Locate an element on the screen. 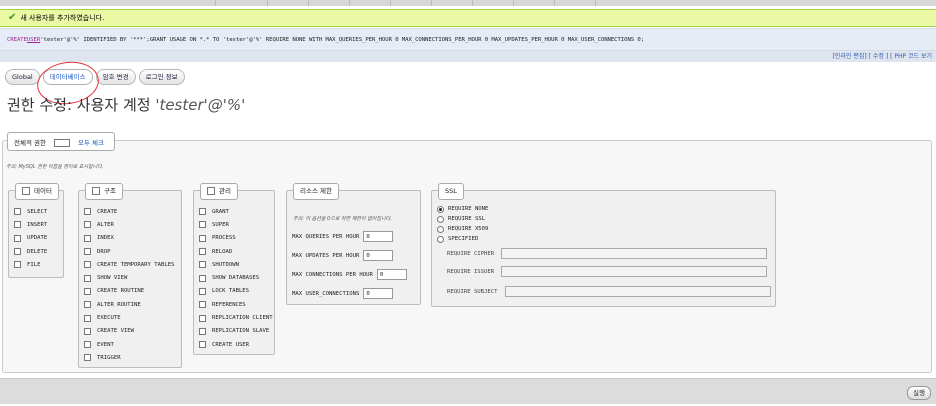  privilege-item: GRANT is located at coordinates (236, 211).